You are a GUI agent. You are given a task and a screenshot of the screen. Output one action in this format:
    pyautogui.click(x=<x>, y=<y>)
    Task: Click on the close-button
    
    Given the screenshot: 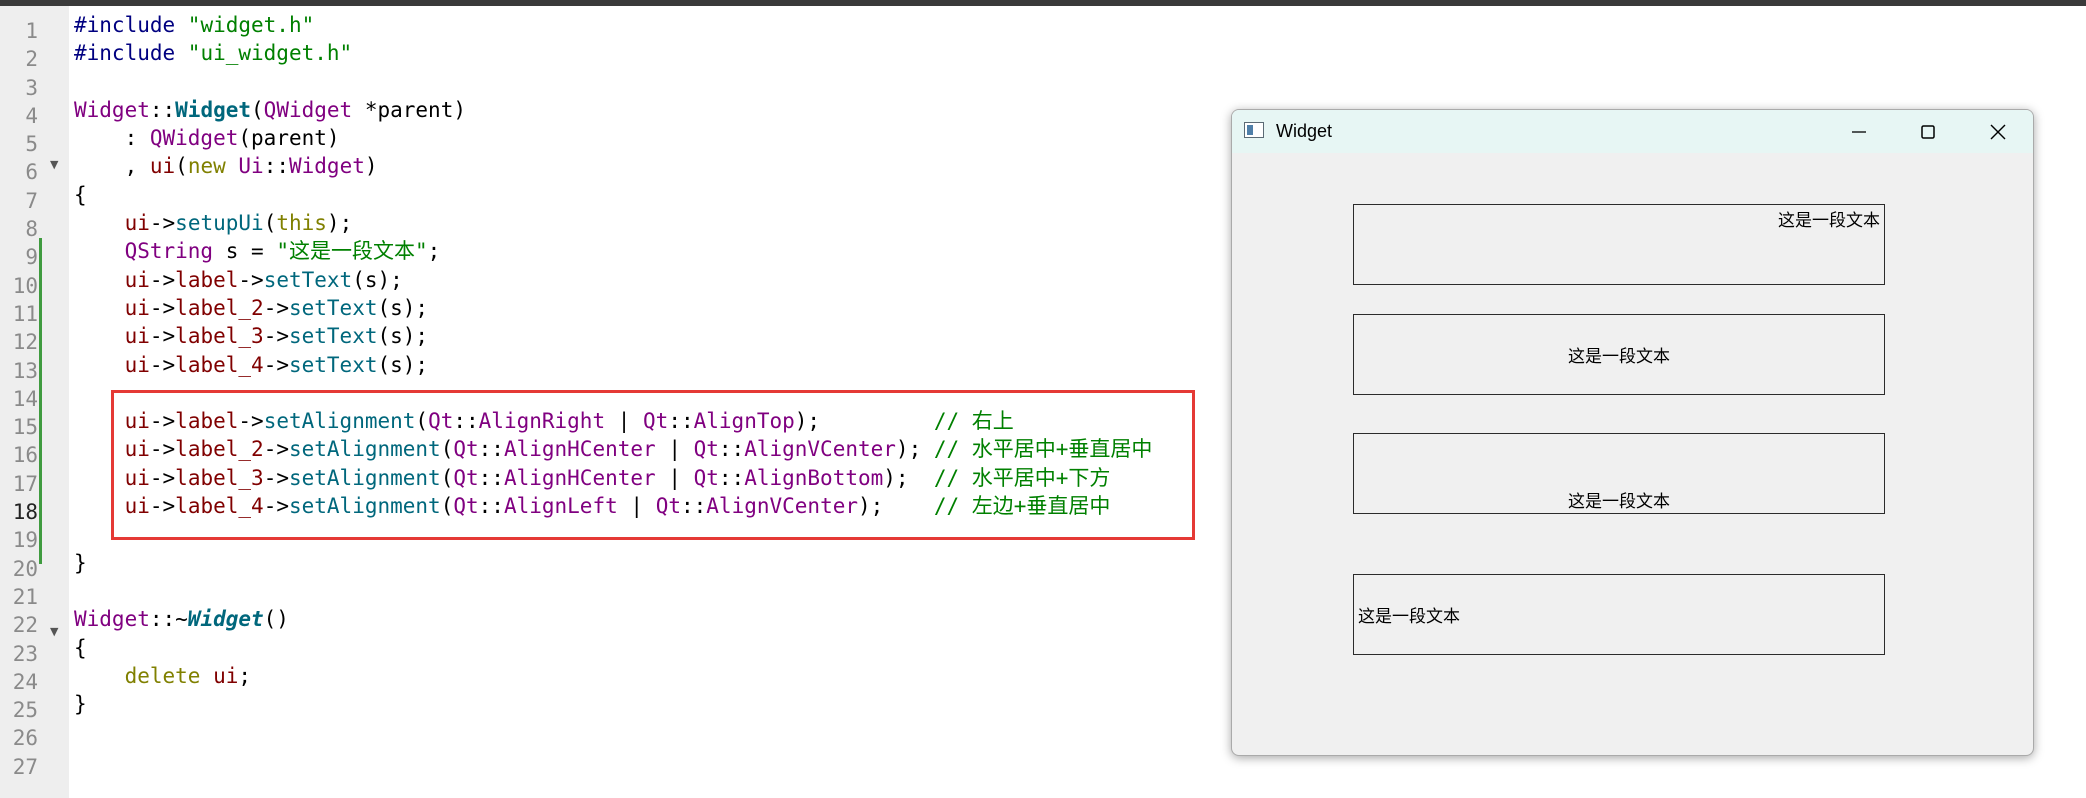 What is the action you would take?
    pyautogui.click(x=1998, y=131)
    